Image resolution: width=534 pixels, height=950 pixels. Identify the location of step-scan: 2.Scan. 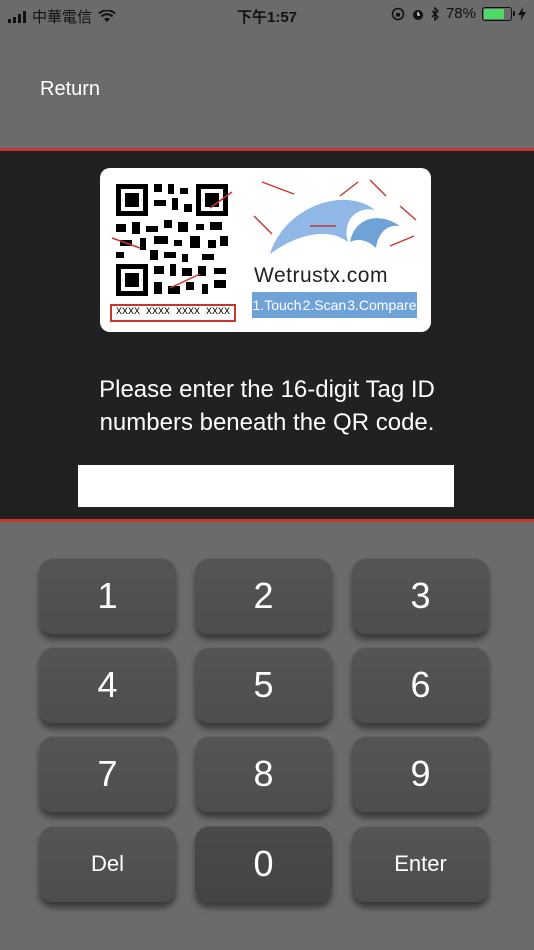
(324, 305).